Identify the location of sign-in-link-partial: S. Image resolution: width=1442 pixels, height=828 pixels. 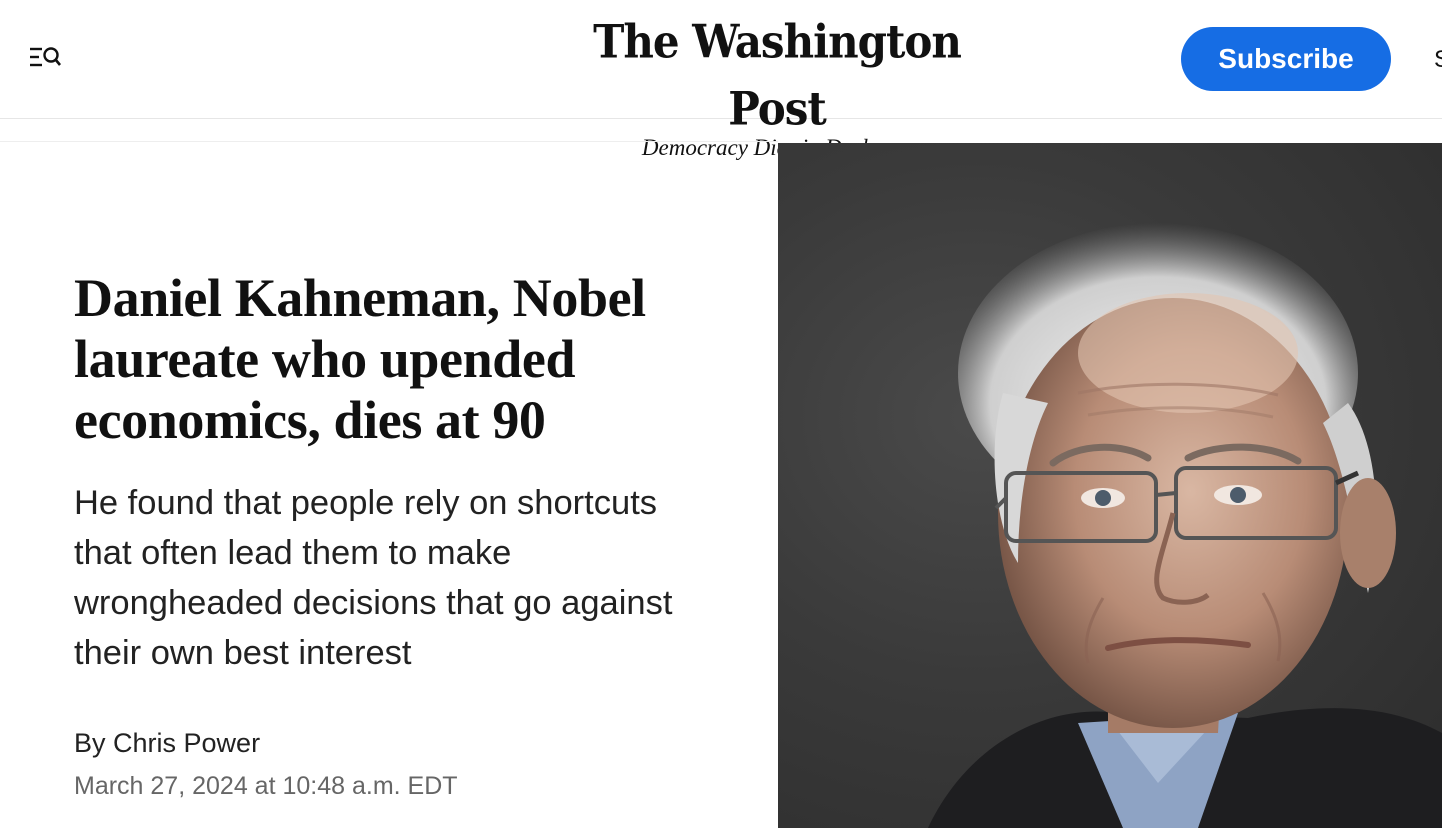
(1438, 60).